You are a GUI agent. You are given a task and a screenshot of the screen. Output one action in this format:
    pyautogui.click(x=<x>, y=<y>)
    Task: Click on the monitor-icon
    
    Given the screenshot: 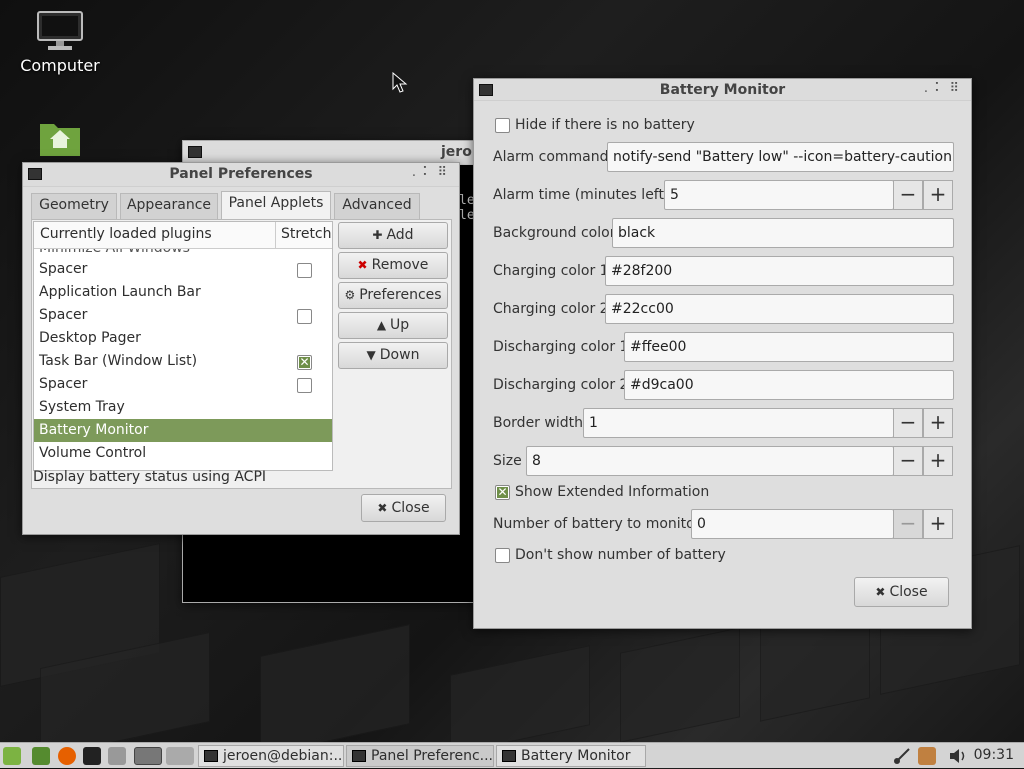 What is the action you would take?
    pyautogui.click(x=60, y=31)
    